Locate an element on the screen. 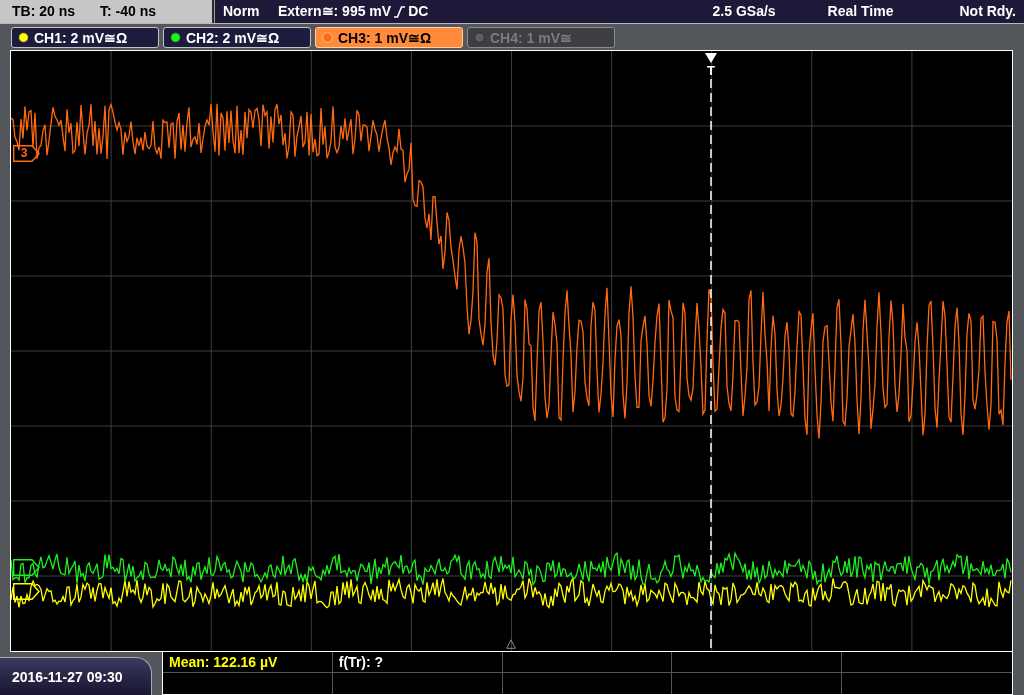 This screenshot has width=1024, height=695. trigger-label: T is located at coordinates (711, 70).